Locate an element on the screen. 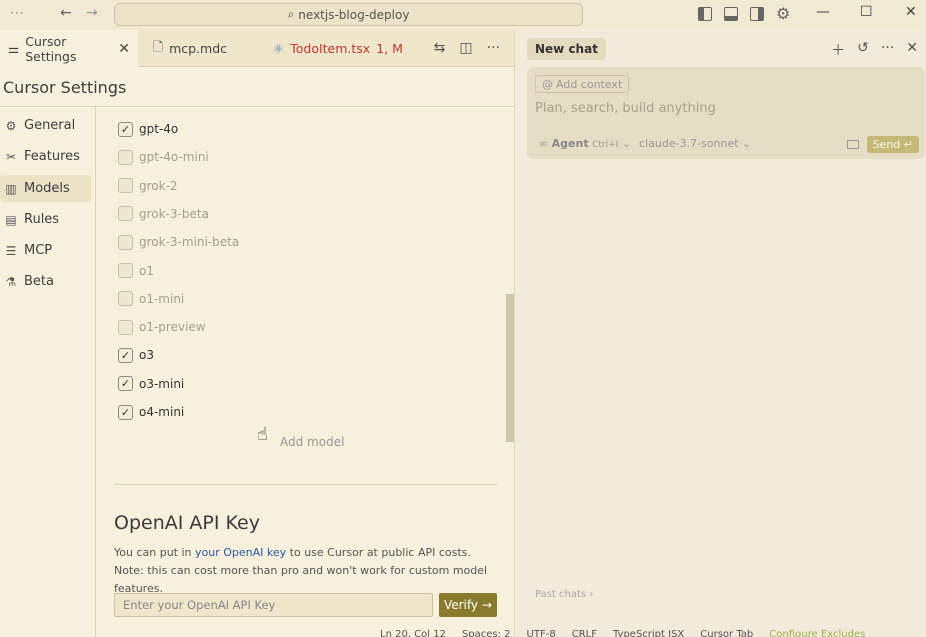 This screenshot has width=926, height=637. compare-icon: ⇆ is located at coordinates (440, 48).